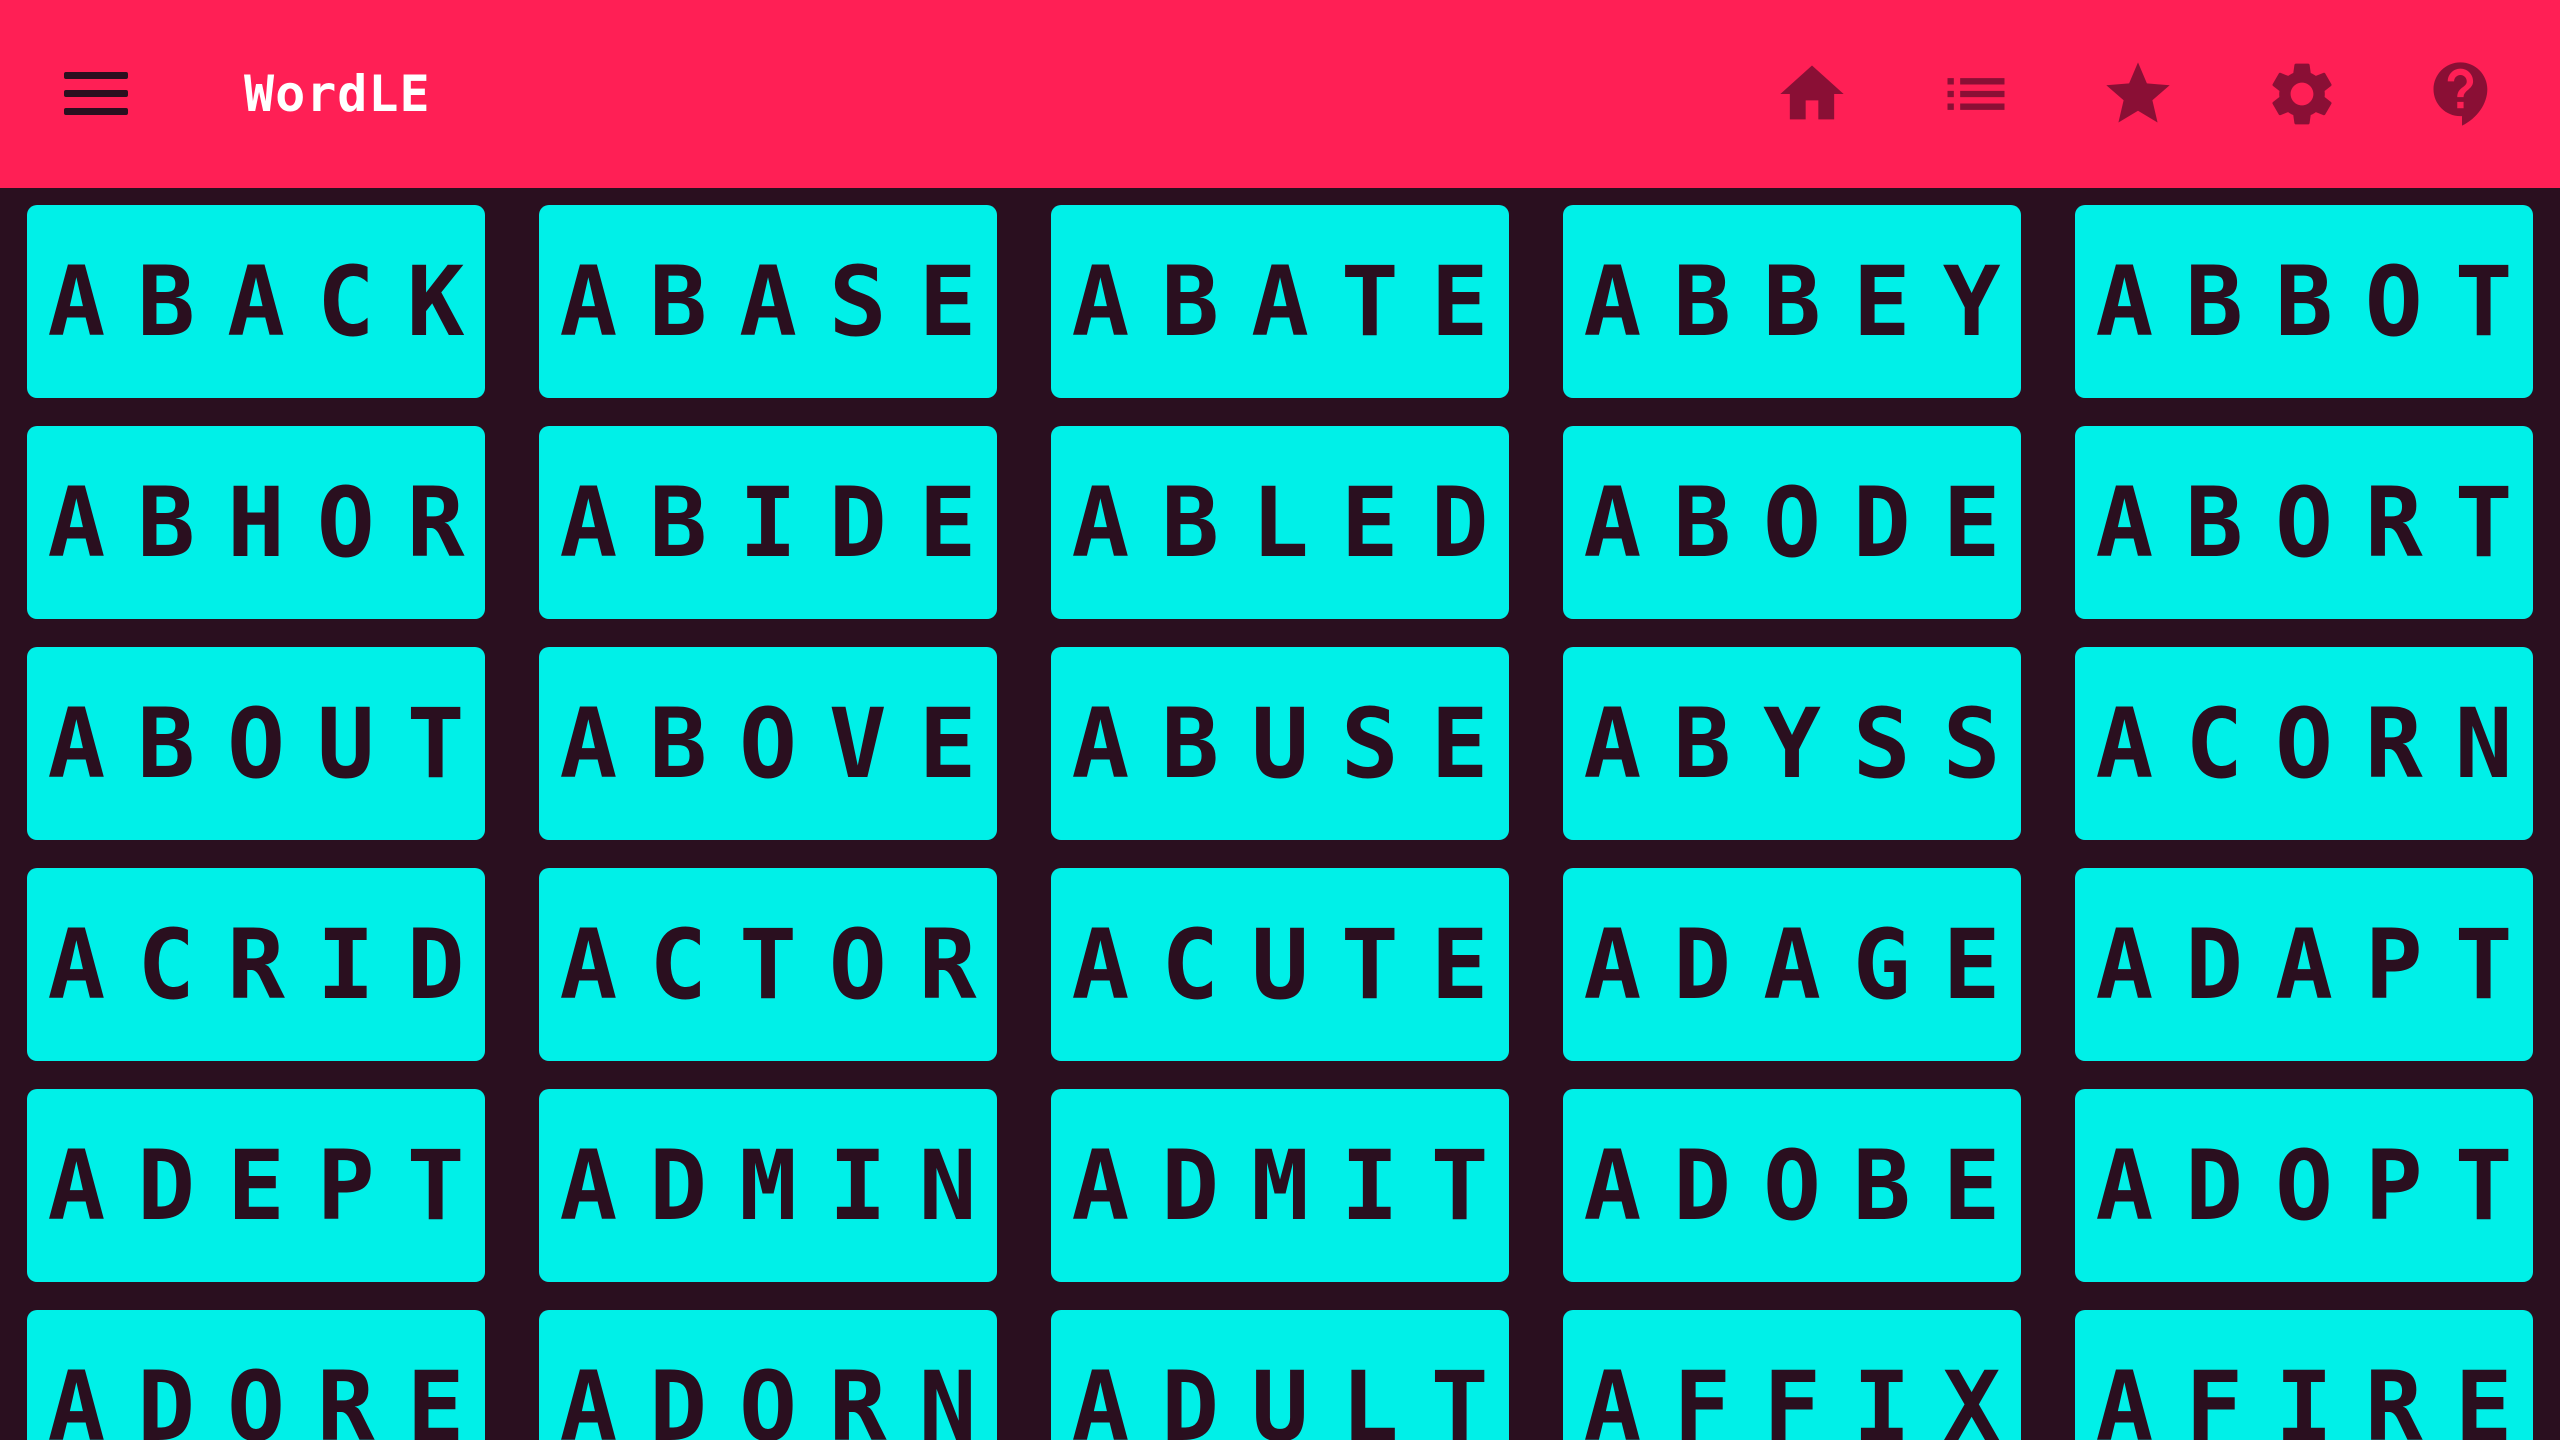  I want to click on word-label: AFFIX, so click(1808, 1395).